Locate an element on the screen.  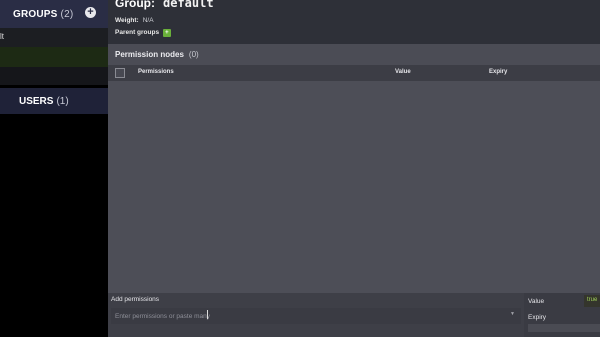
permissions-count: (0) is located at coordinates (193, 54).